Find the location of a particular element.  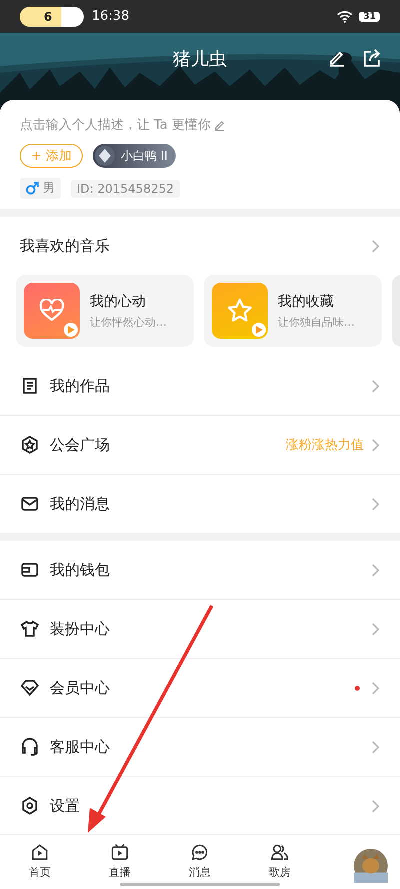

section-row: 我喜欢的音乐 is located at coordinates (200, 246).